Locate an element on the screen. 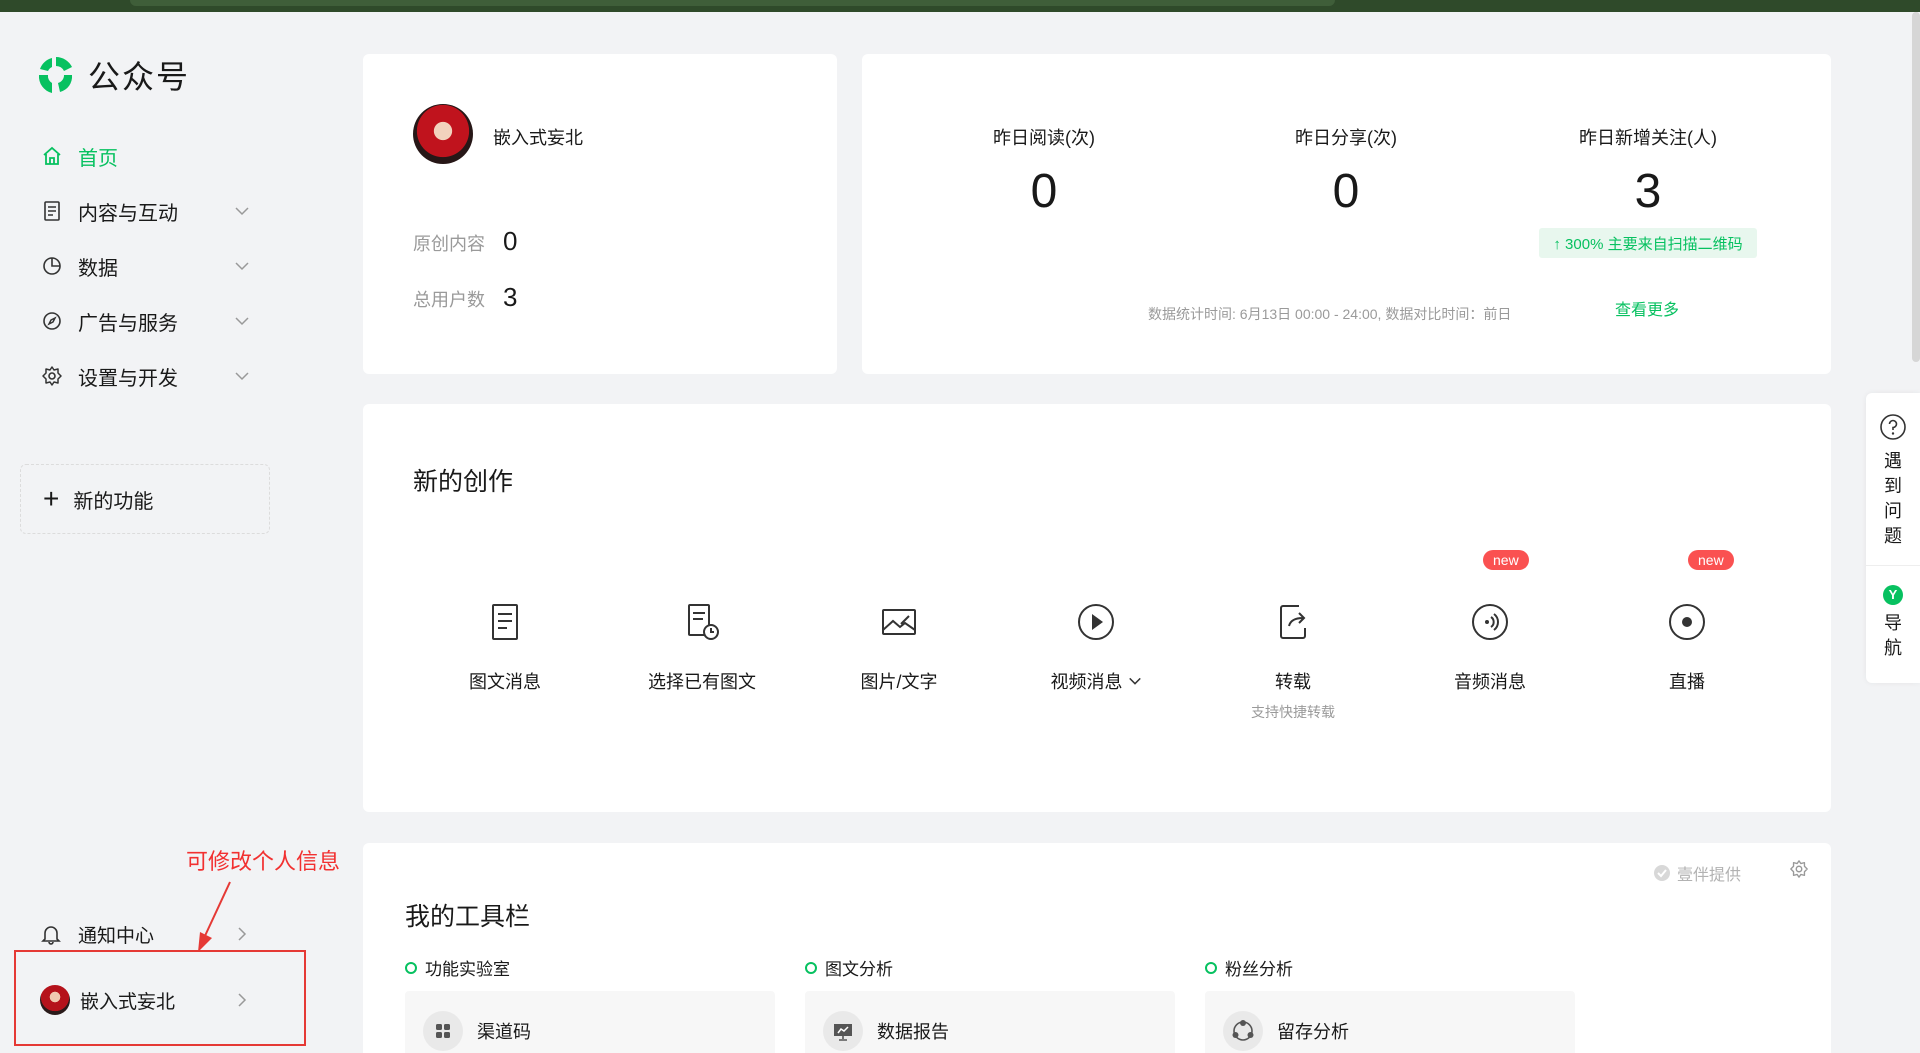  tool-label: 转载 is located at coordinates (1293, 682).